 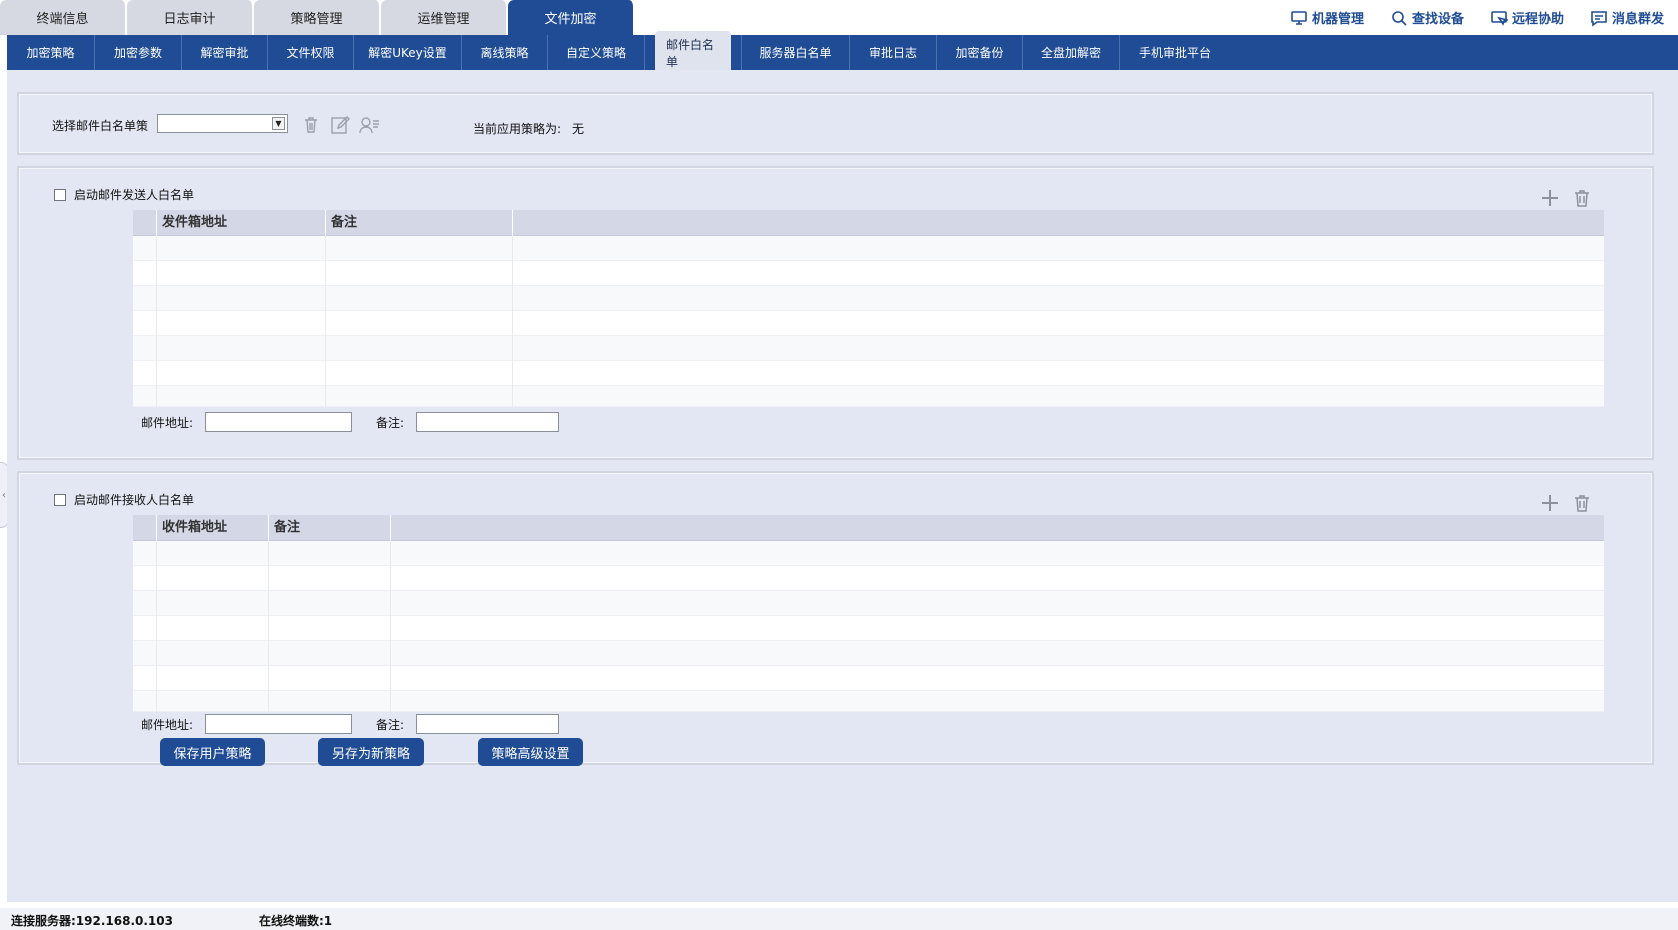 I want to click on subtab-approval-log: 审批日志, so click(x=893, y=52).